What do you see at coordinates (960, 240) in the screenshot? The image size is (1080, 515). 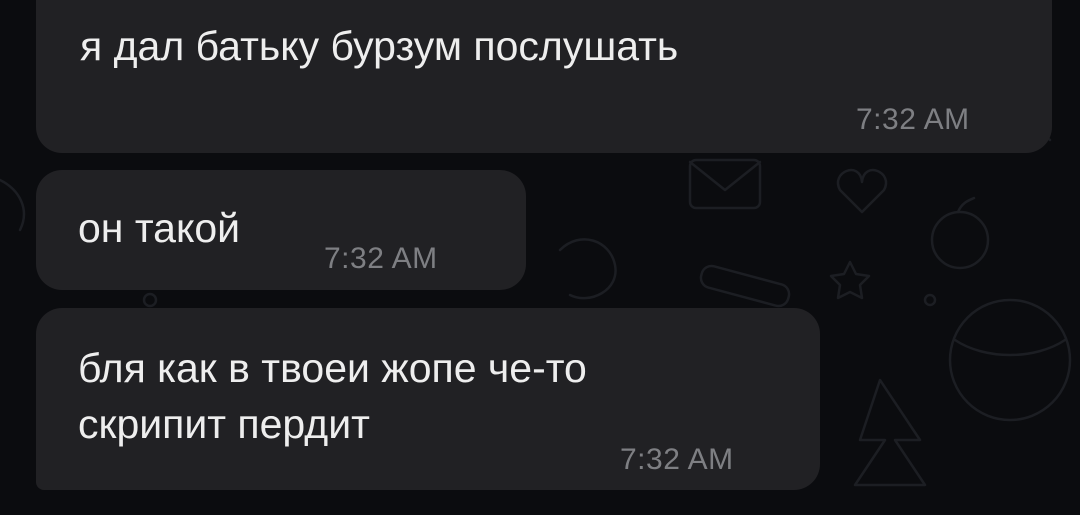 I see `apple-doodle` at bounding box center [960, 240].